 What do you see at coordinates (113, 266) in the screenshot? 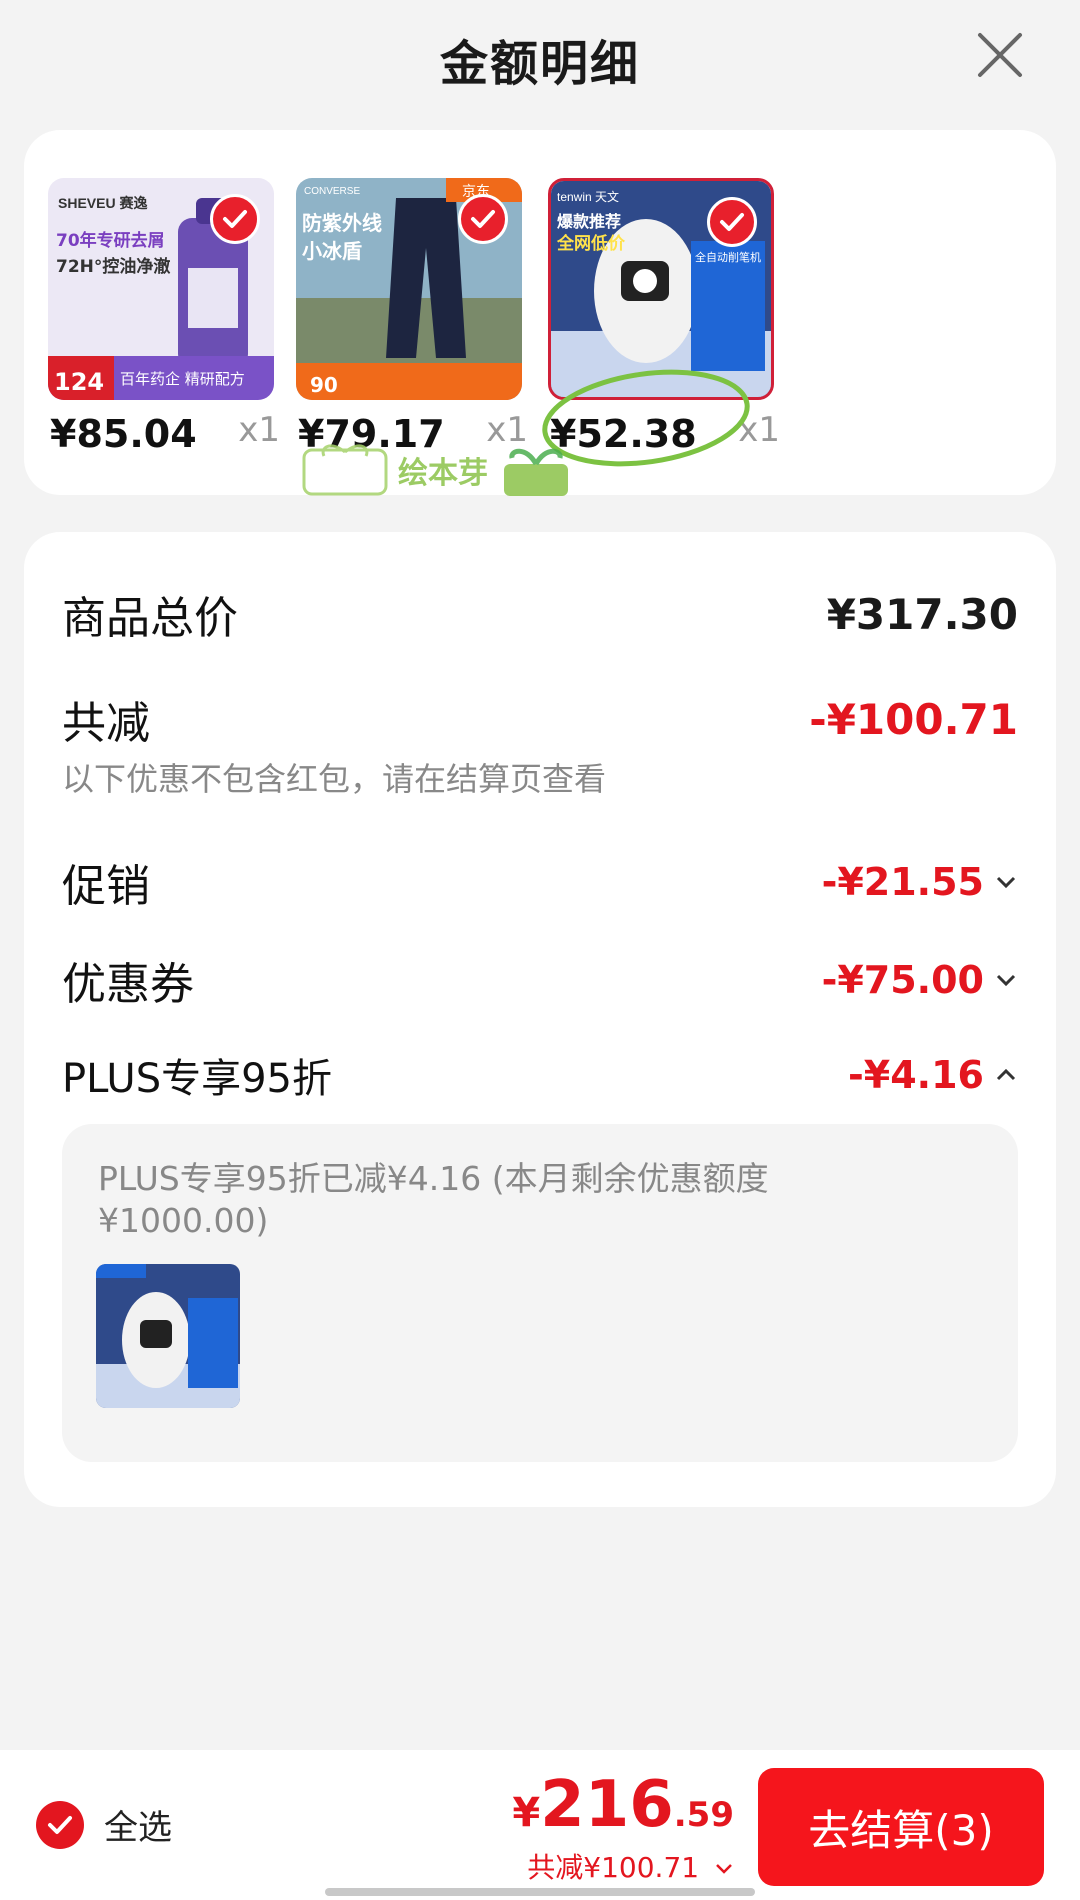
I see `product-ad-line: 72H°控油净澈` at bounding box center [113, 266].